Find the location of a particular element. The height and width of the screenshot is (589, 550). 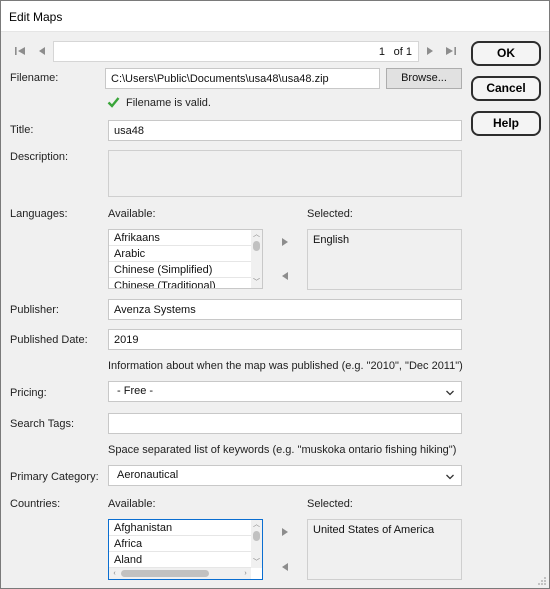

pricing-select-value: - Free - is located at coordinates (135, 391).